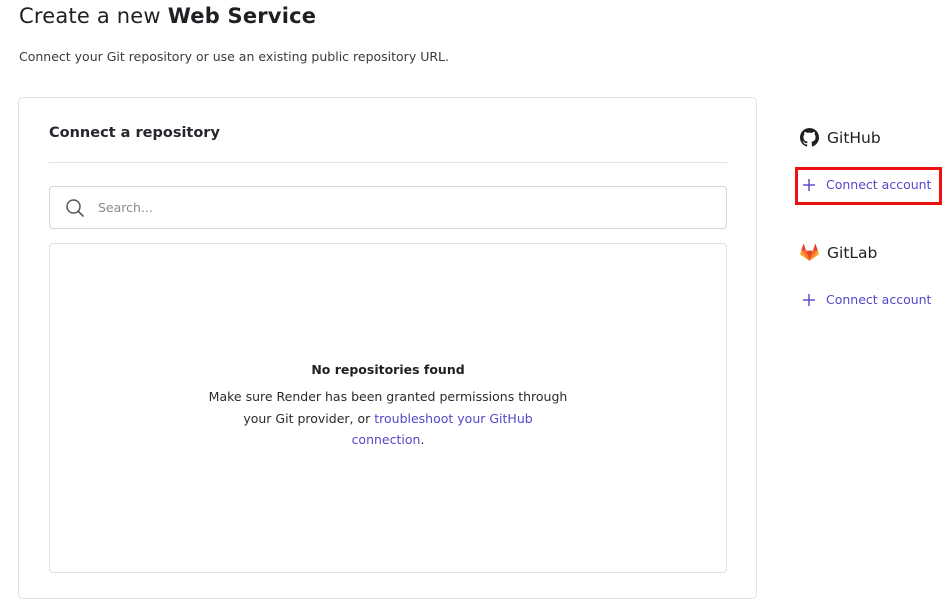 The width and height of the screenshot is (950, 599). I want to click on card-title: Connect a repository, so click(134, 133).